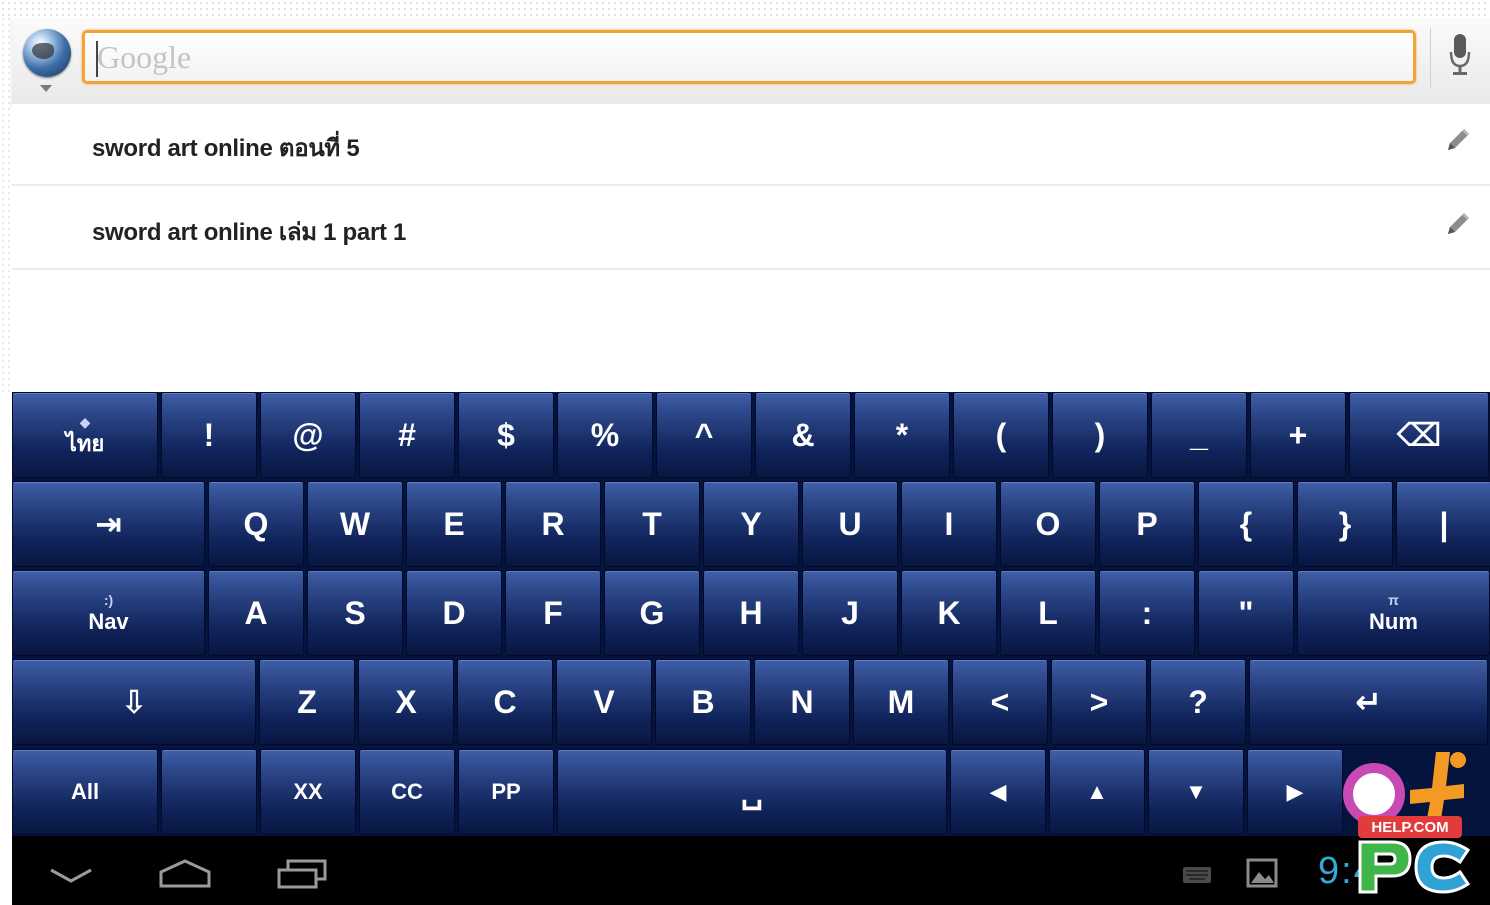 The height and width of the screenshot is (905, 1490). Describe the element at coordinates (1262, 873) in the screenshot. I see `image-icon` at that location.